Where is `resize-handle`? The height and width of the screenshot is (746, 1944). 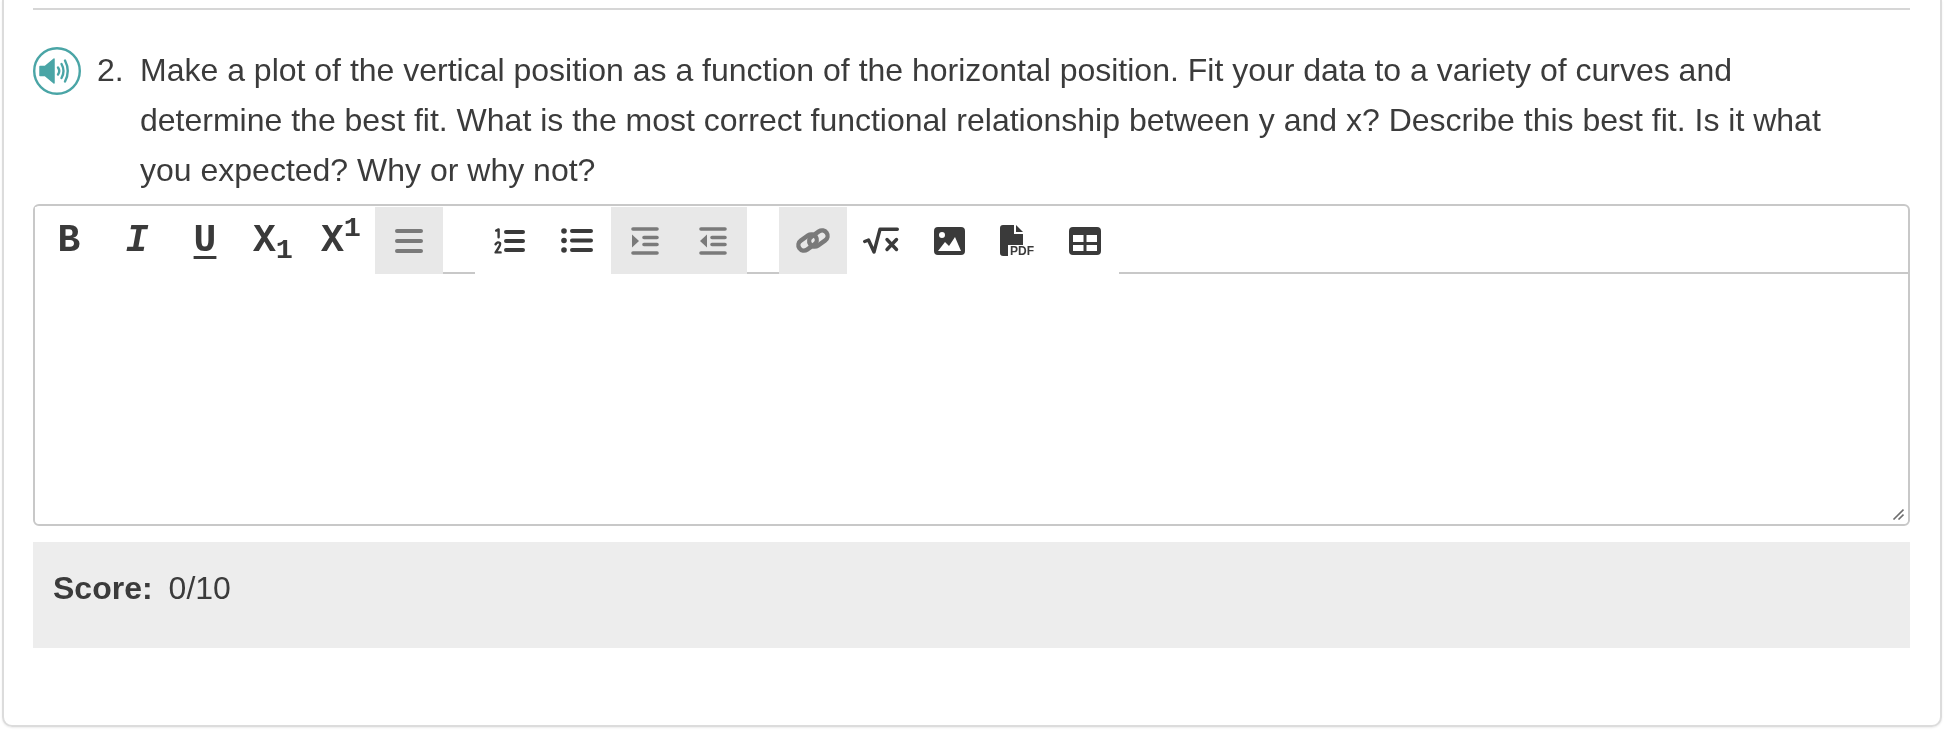 resize-handle is located at coordinates (1898, 514).